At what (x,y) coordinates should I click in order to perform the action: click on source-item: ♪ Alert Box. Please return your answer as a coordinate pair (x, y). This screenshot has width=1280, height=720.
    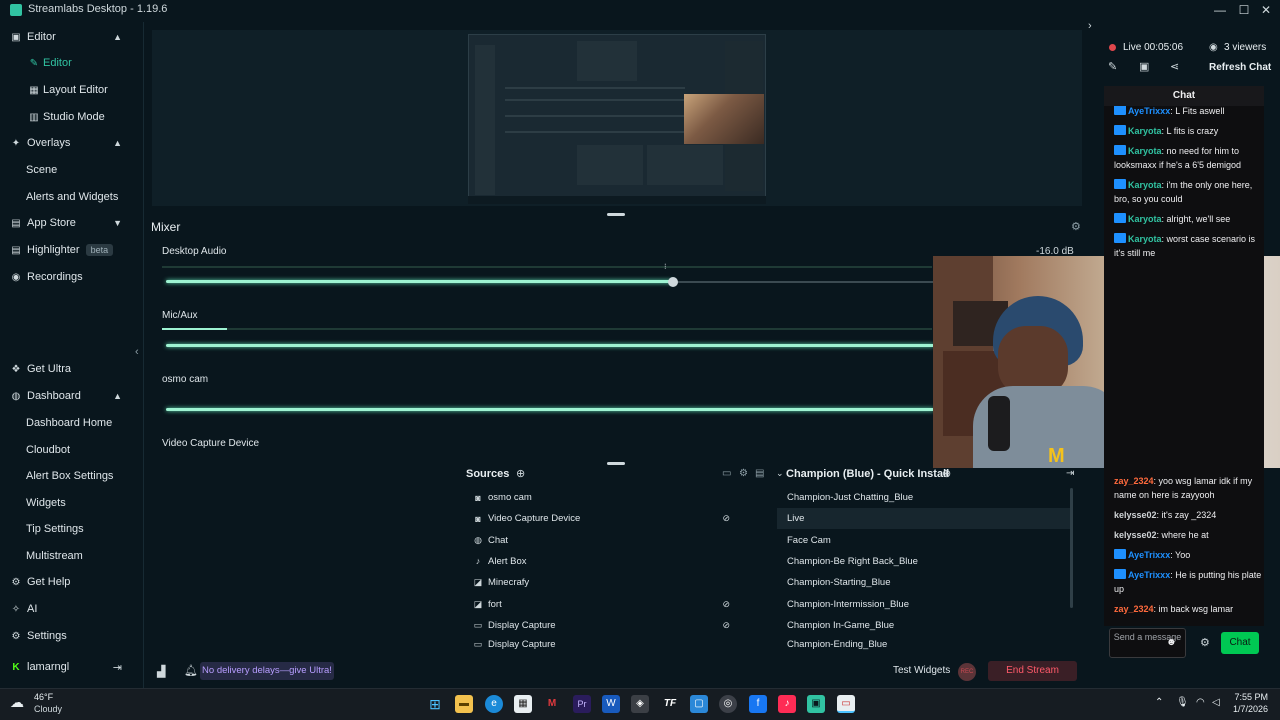
    Looking at the image, I should click on (615, 561).